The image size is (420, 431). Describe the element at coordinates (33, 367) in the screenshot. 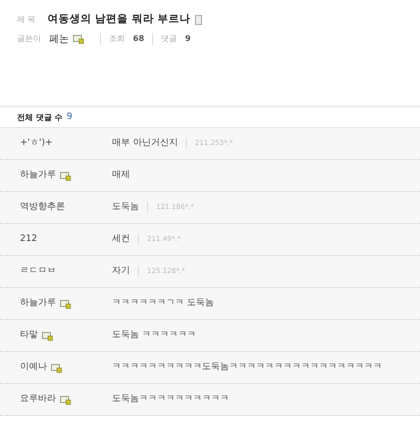

I see `comment-author: 이예나` at that location.